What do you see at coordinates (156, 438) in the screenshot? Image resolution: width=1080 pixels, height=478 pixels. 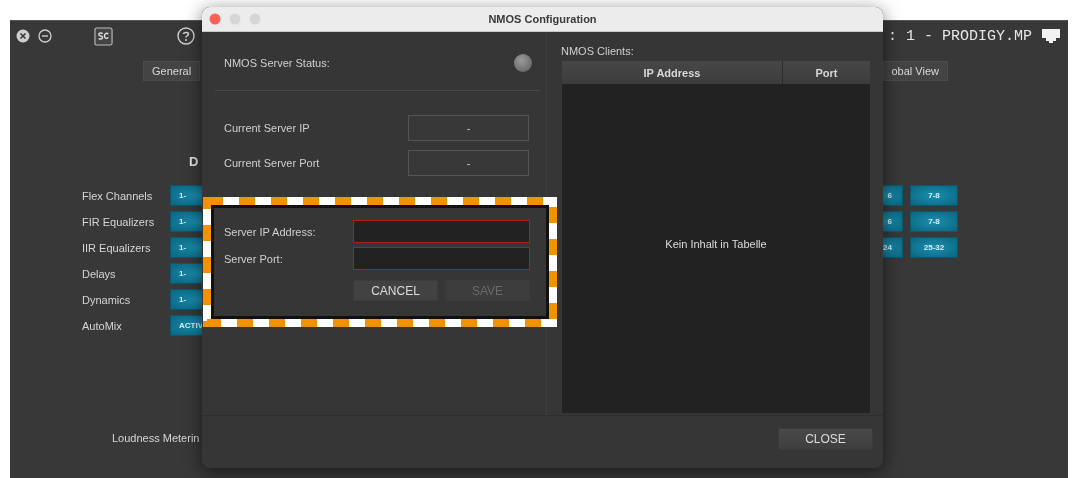 I see `loudness-label: Loudness Meterin` at bounding box center [156, 438].